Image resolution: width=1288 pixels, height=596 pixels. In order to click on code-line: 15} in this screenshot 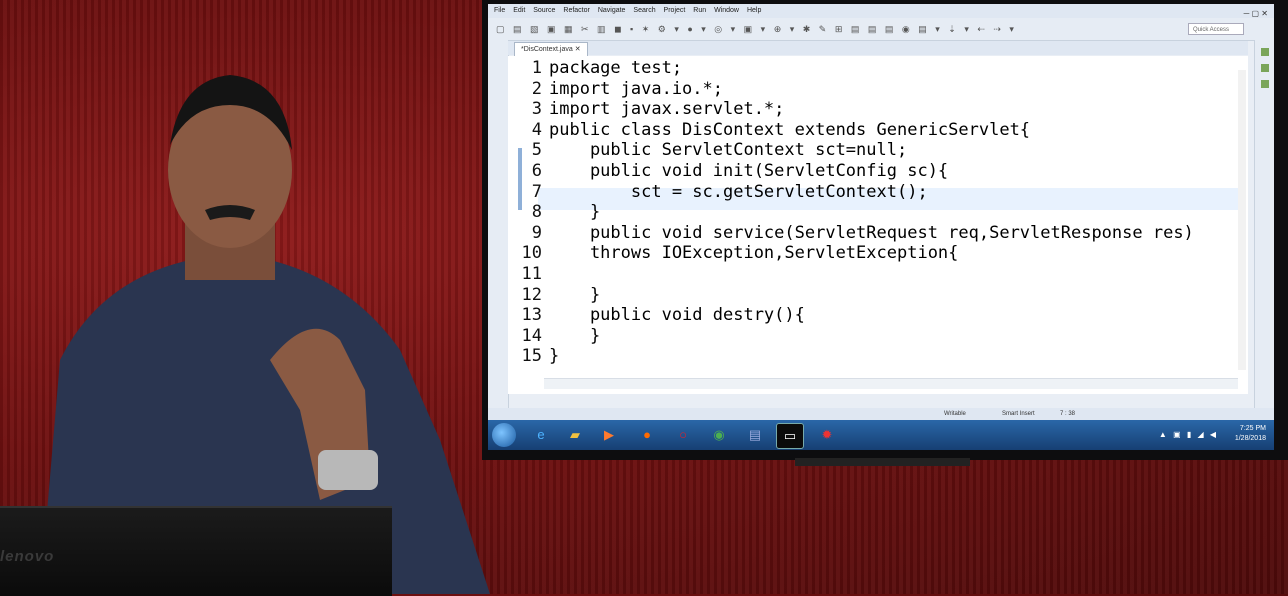, I will do `click(851, 356)`.